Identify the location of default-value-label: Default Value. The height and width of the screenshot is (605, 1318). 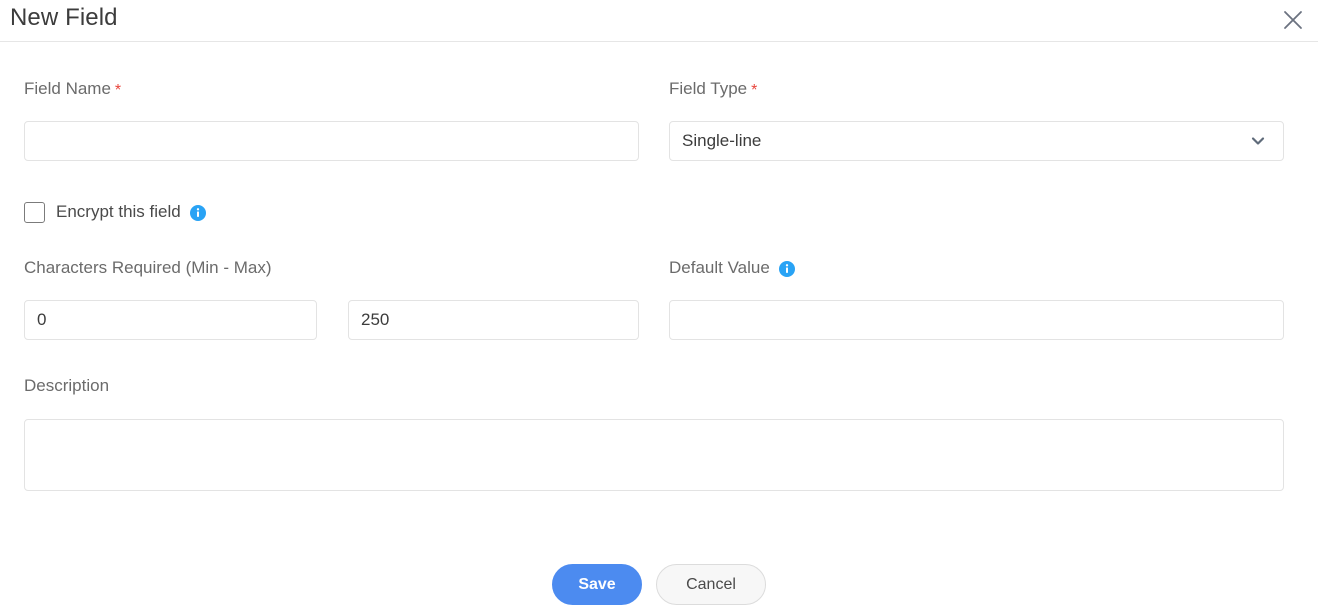
(732, 268).